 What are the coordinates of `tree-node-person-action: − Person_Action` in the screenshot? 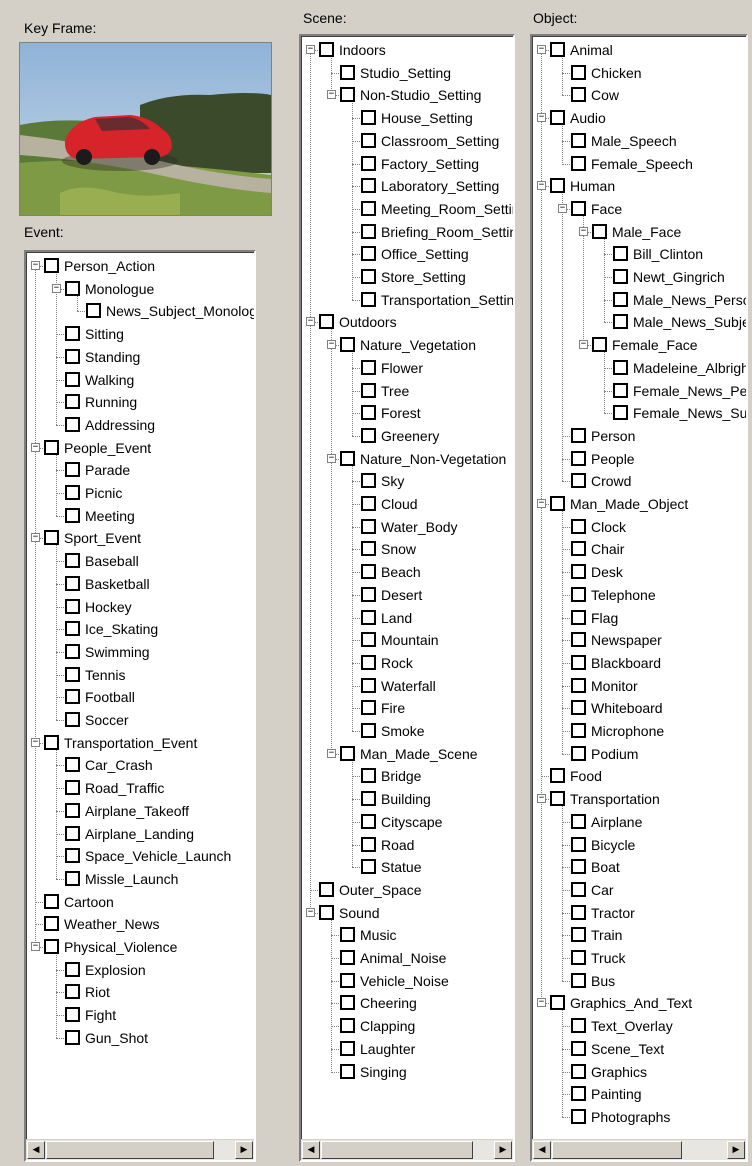 It's located at (140, 266).